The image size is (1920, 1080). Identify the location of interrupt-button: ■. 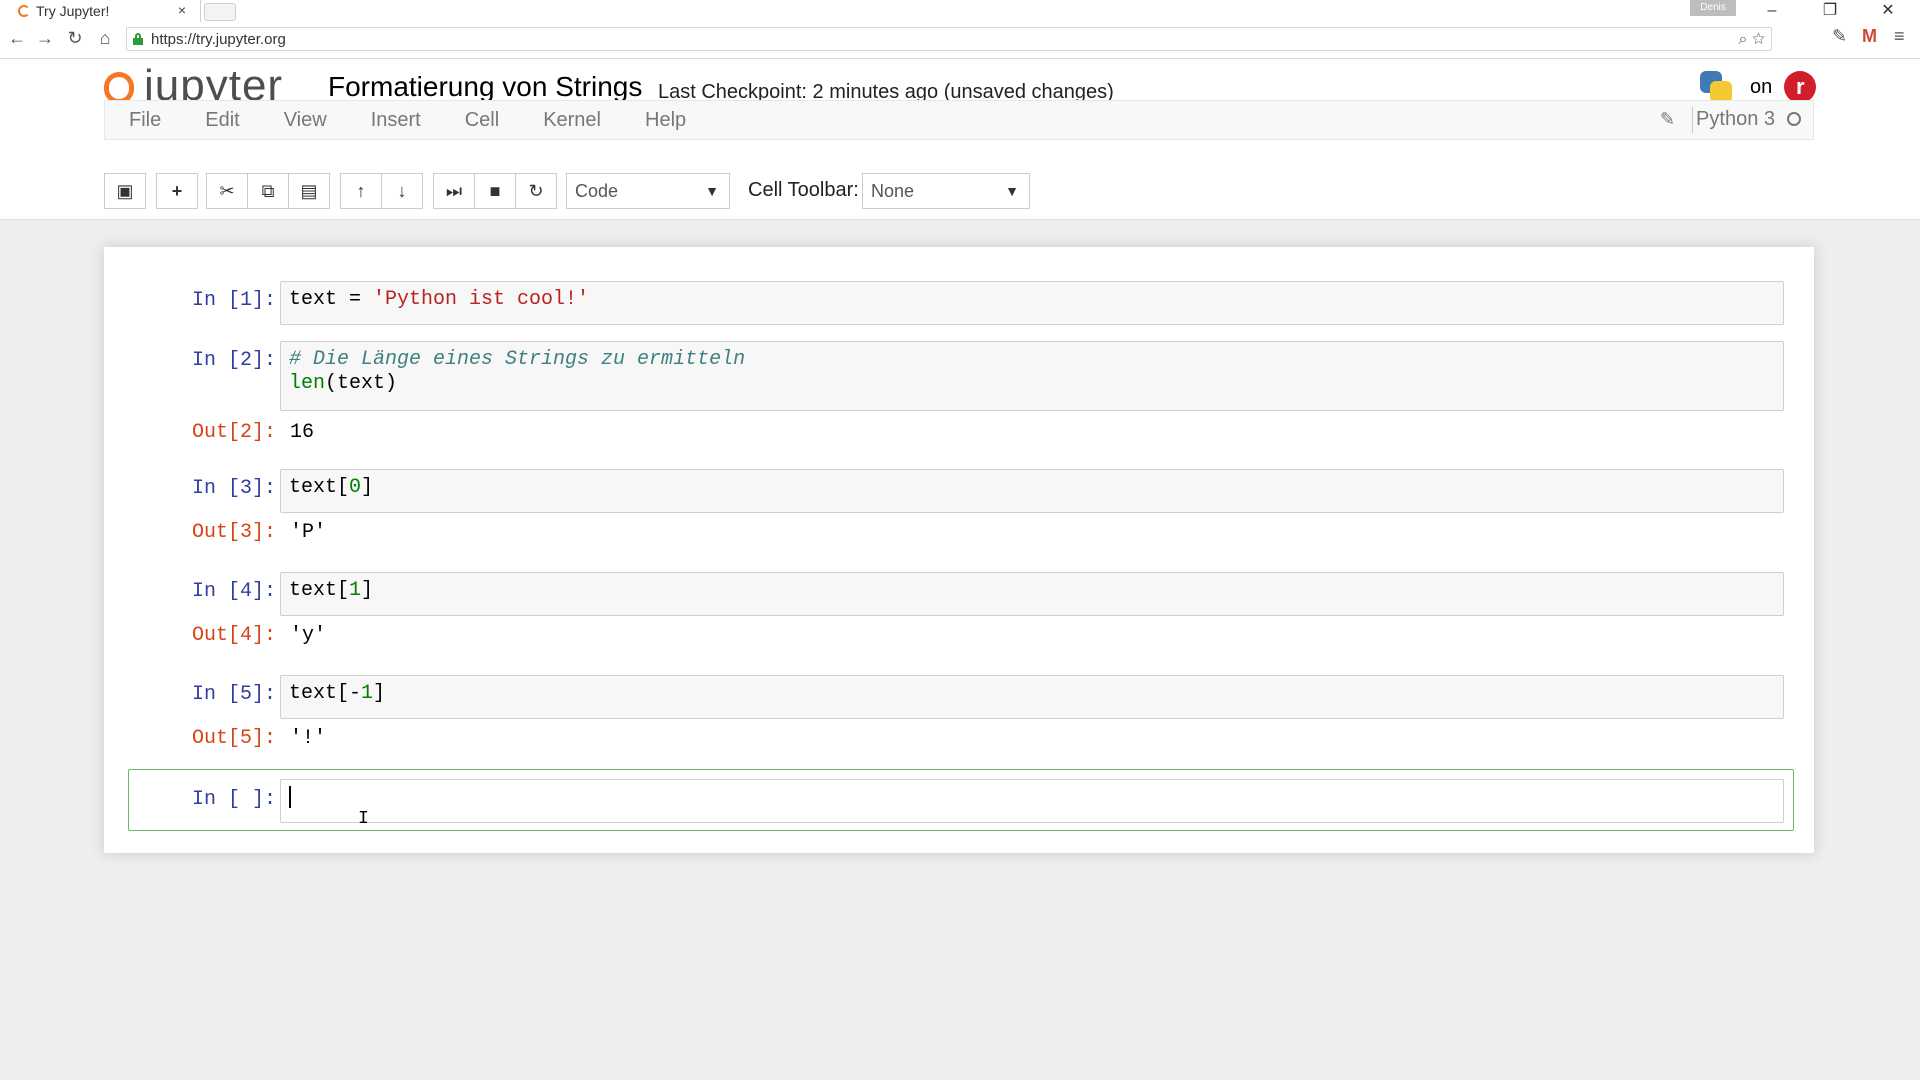
(495, 191).